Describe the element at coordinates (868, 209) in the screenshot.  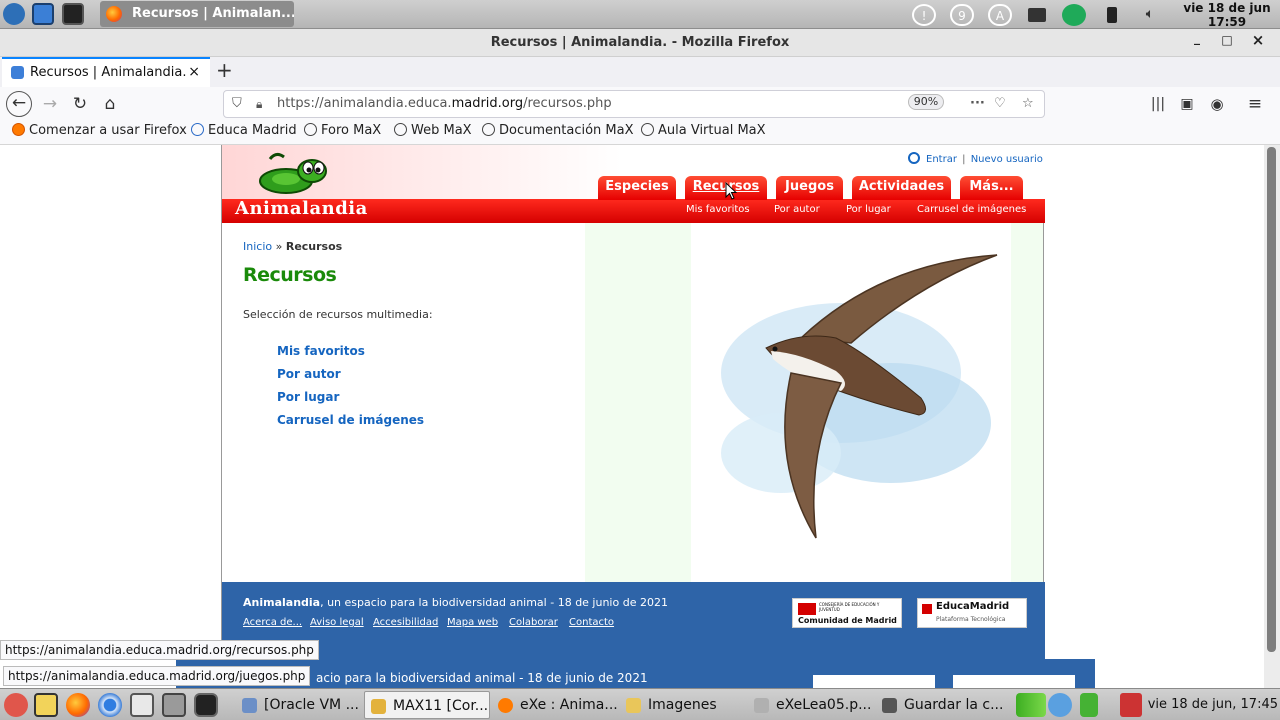
I see `subnav-por-lugar: Por lugar` at that location.